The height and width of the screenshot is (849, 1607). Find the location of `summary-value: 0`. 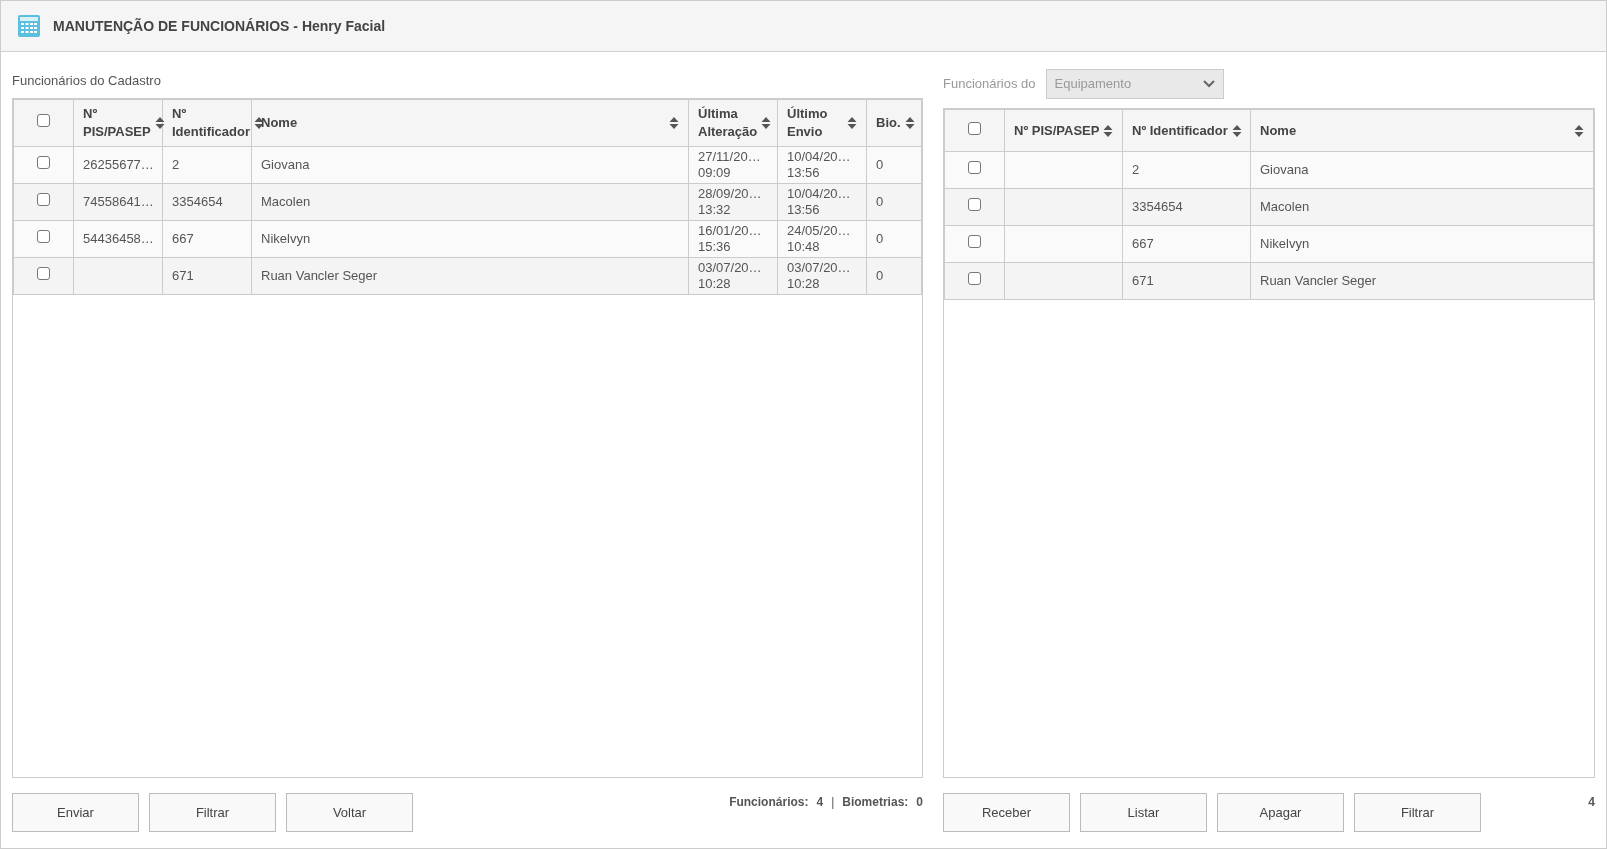

summary-value: 0 is located at coordinates (919, 802).